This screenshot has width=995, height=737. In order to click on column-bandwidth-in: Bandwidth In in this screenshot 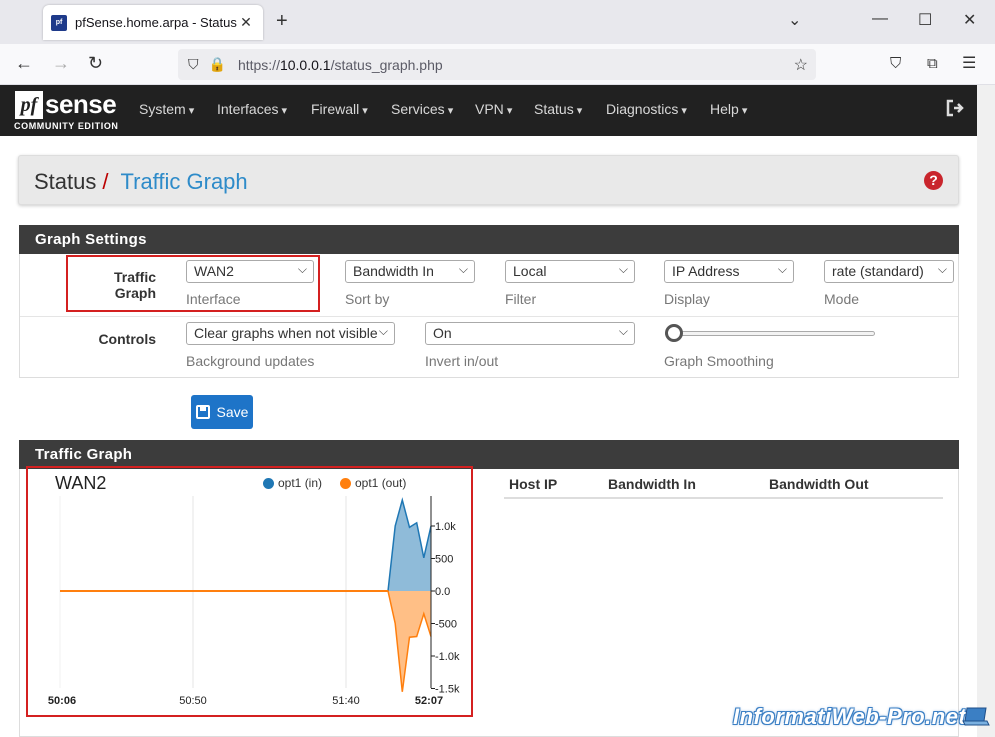, I will do `click(652, 484)`.